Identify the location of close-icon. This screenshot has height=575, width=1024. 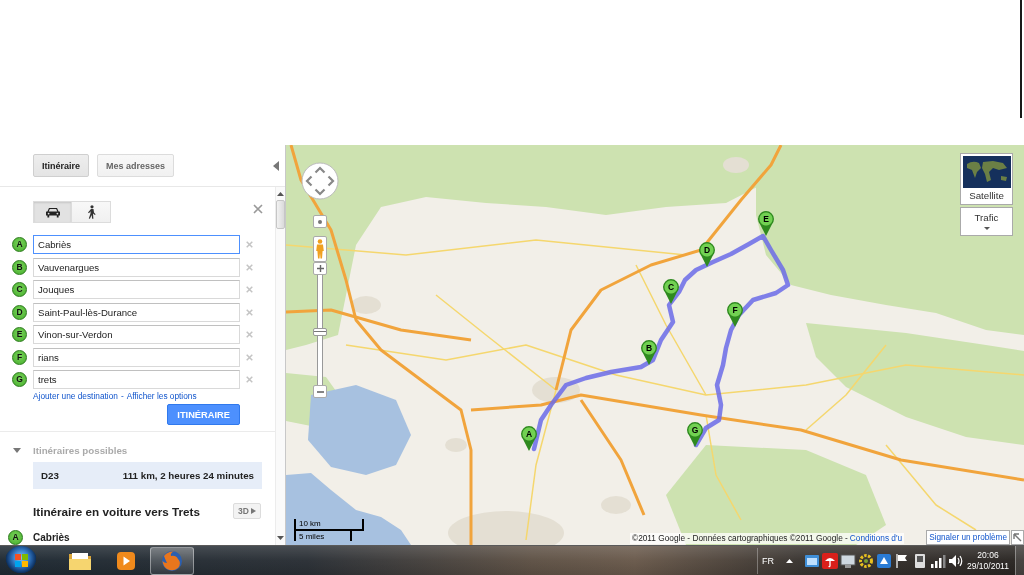
(258, 209).